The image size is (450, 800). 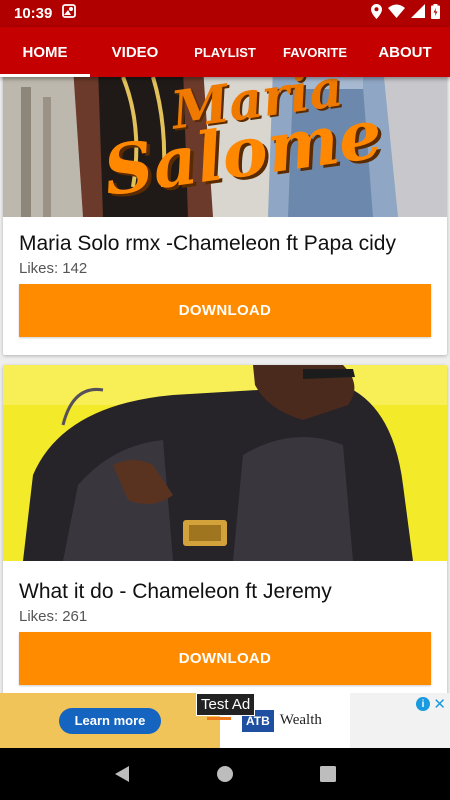 I want to click on likes-count: 261, so click(x=75, y=616).